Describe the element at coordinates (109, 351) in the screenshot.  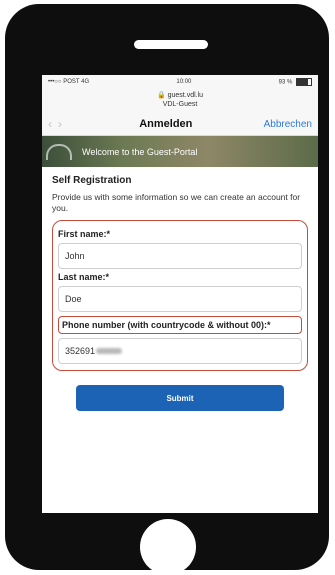
I see `redacted-digits` at that location.